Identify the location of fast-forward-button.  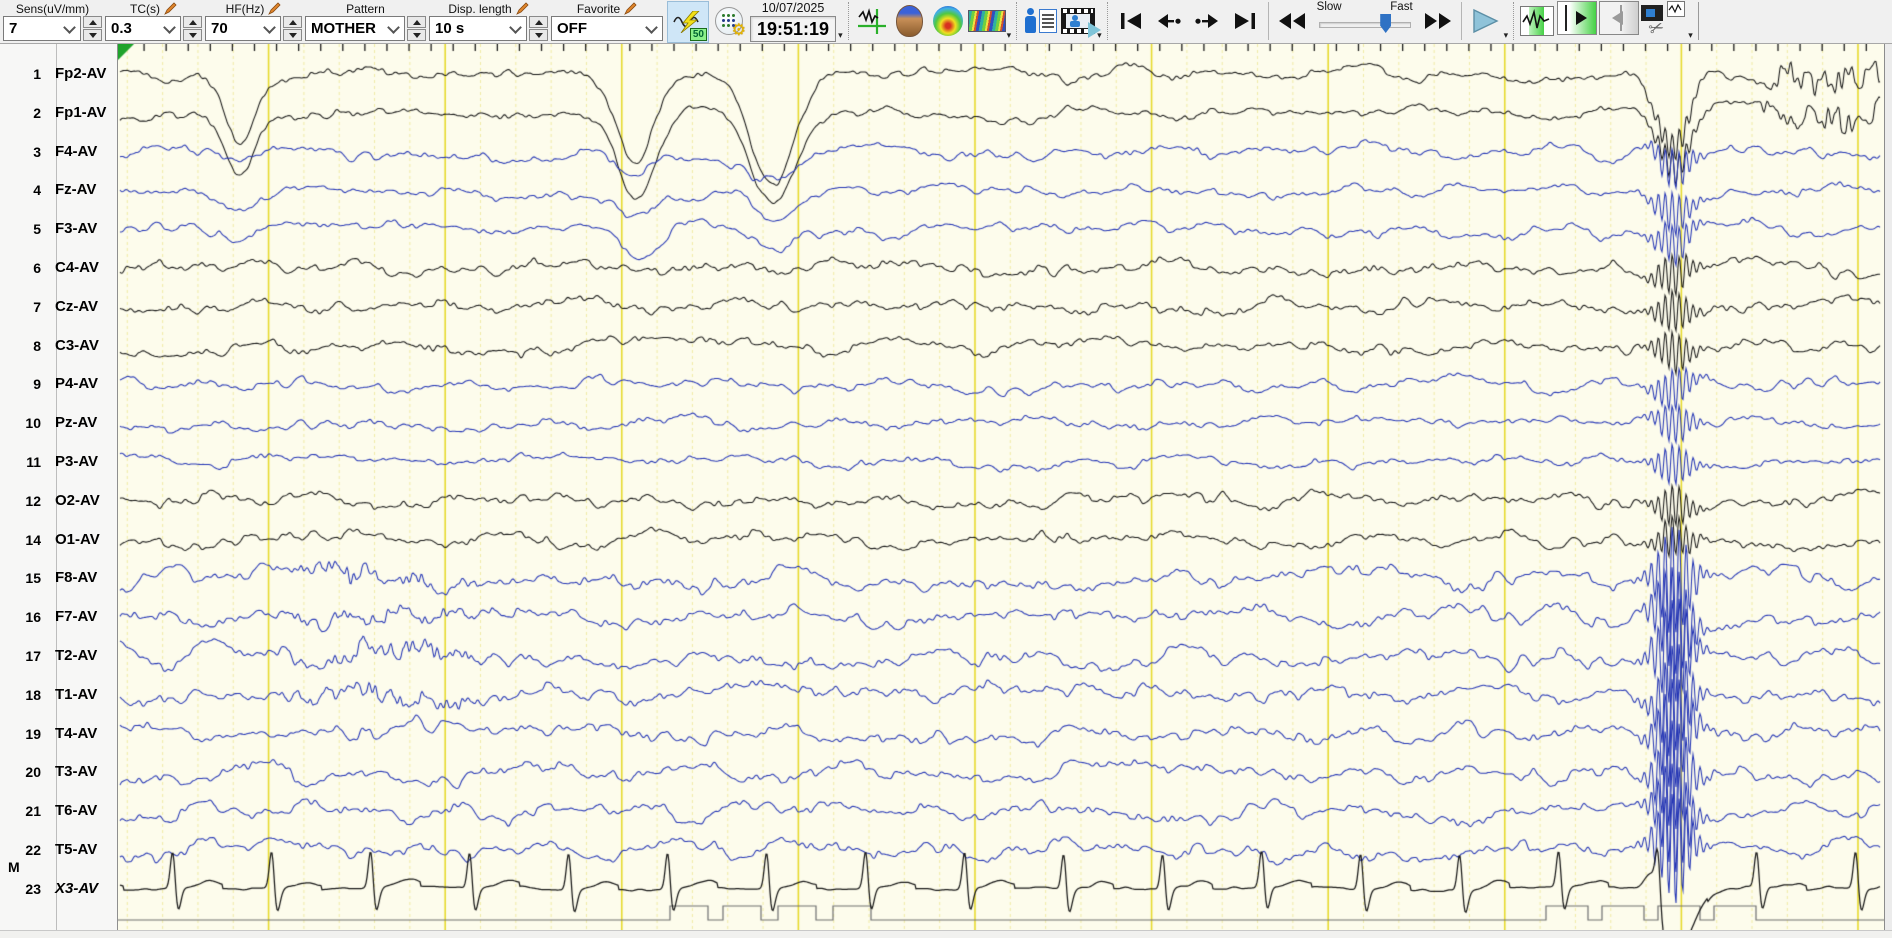
(1438, 21).